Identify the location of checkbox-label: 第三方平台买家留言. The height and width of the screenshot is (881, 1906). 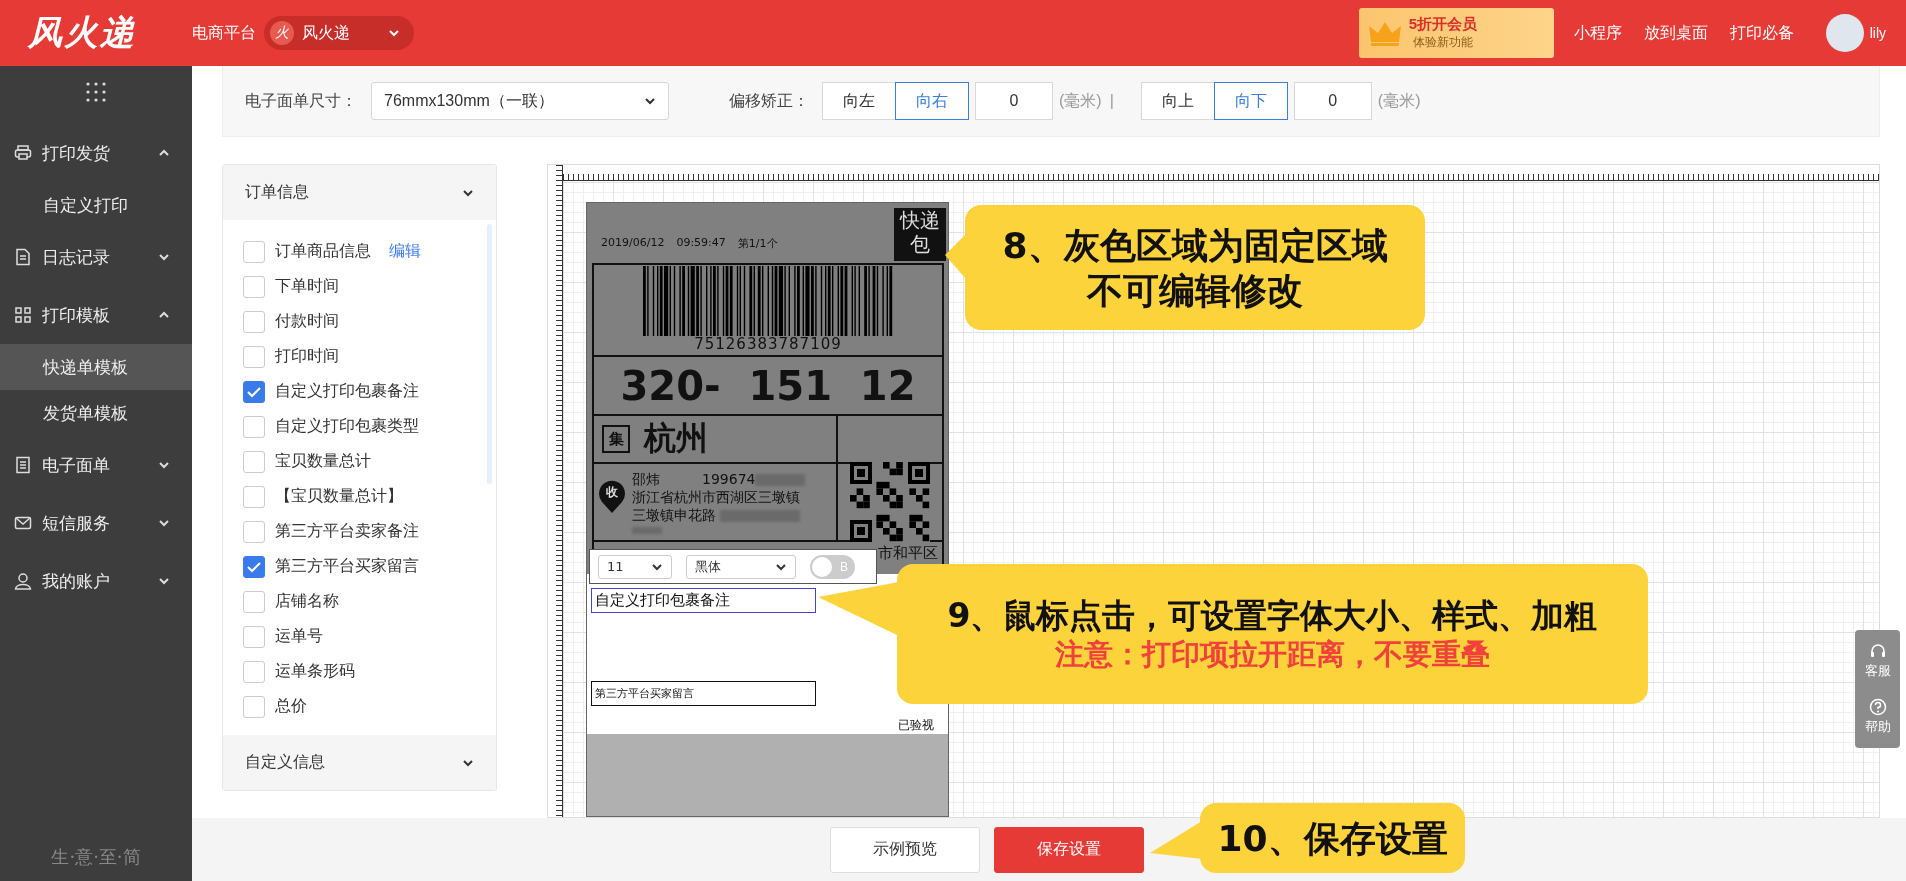
(347, 566).